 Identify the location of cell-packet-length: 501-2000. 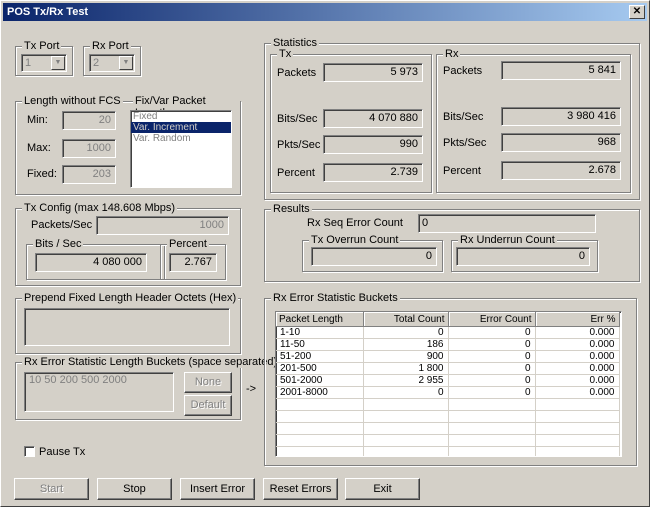
(320, 380).